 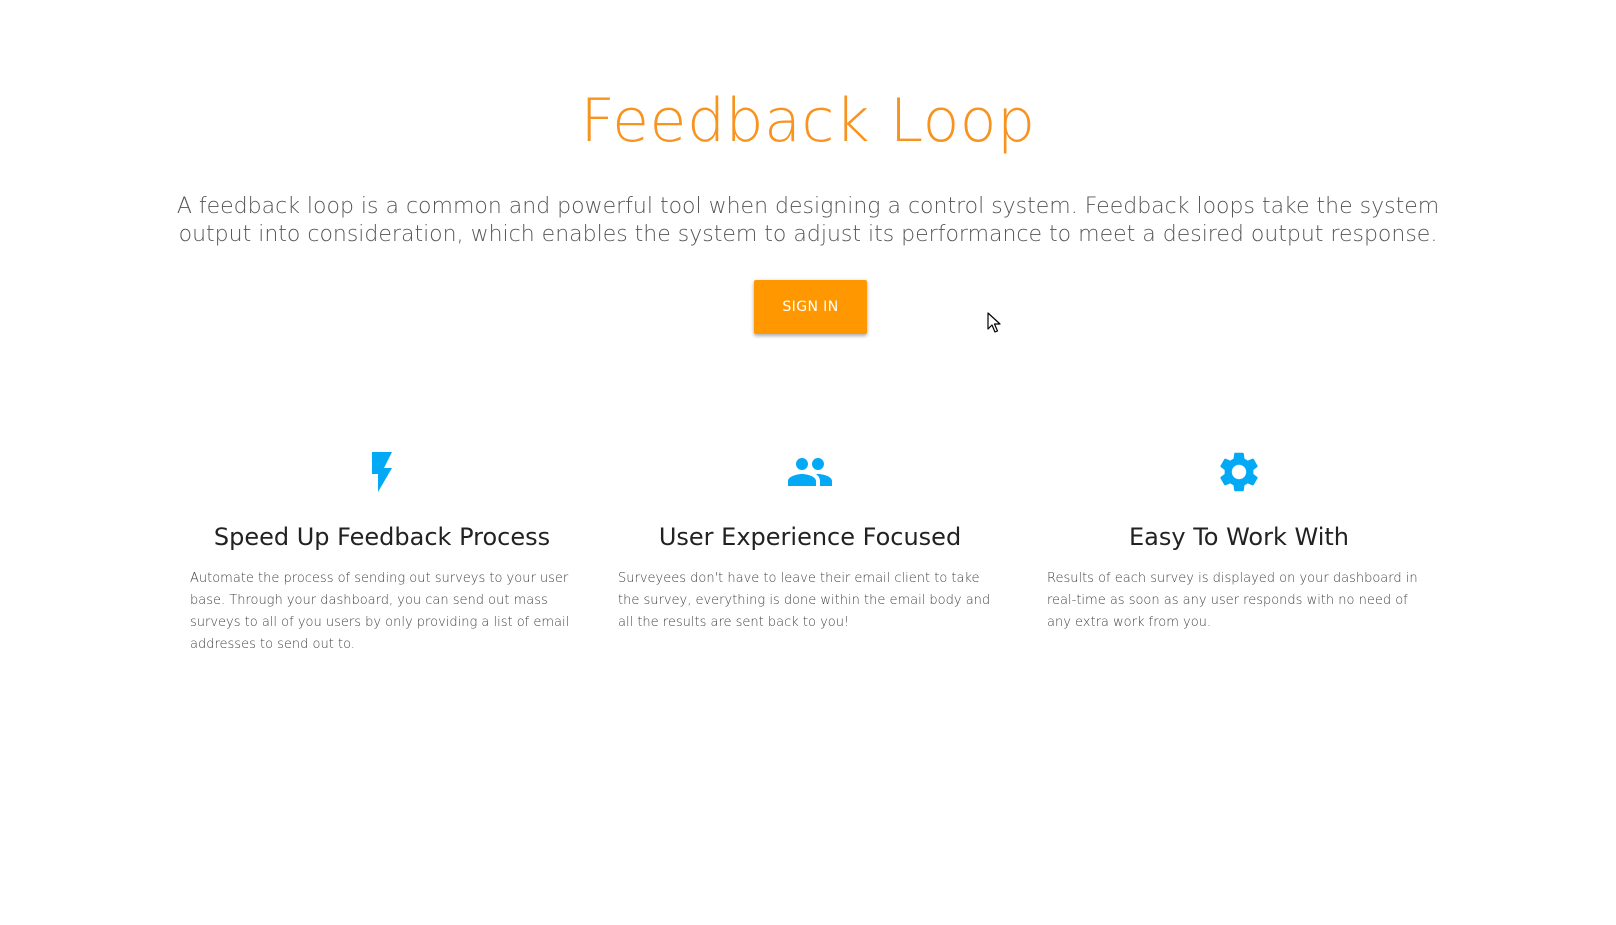 I want to click on feature-title: User Experience Focused, so click(x=810, y=537).